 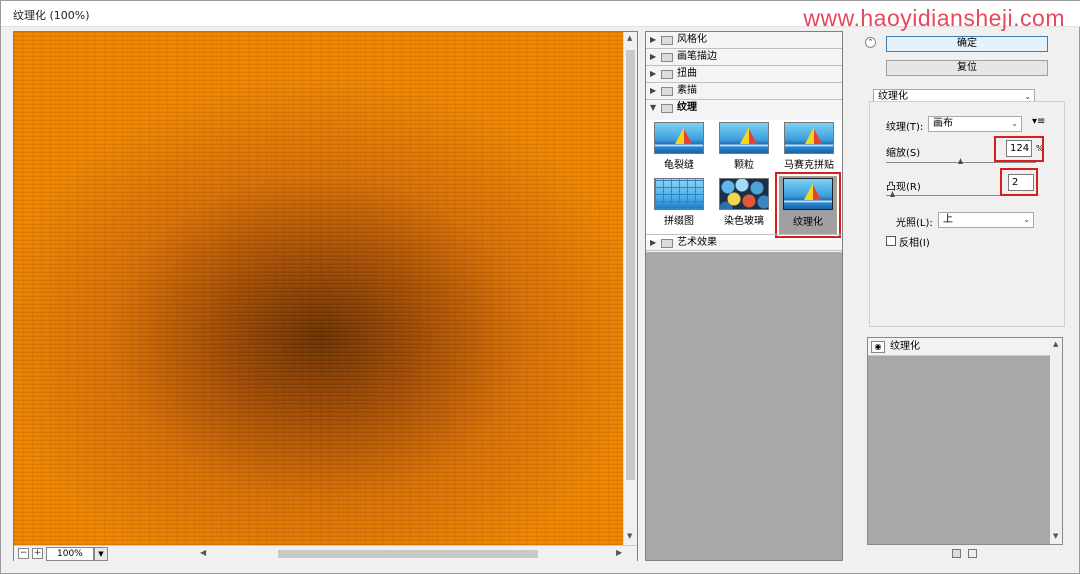 What do you see at coordinates (653, 108) in the screenshot?
I see `collapse-arrow-icon: ▼` at bounding box center [653, 108].